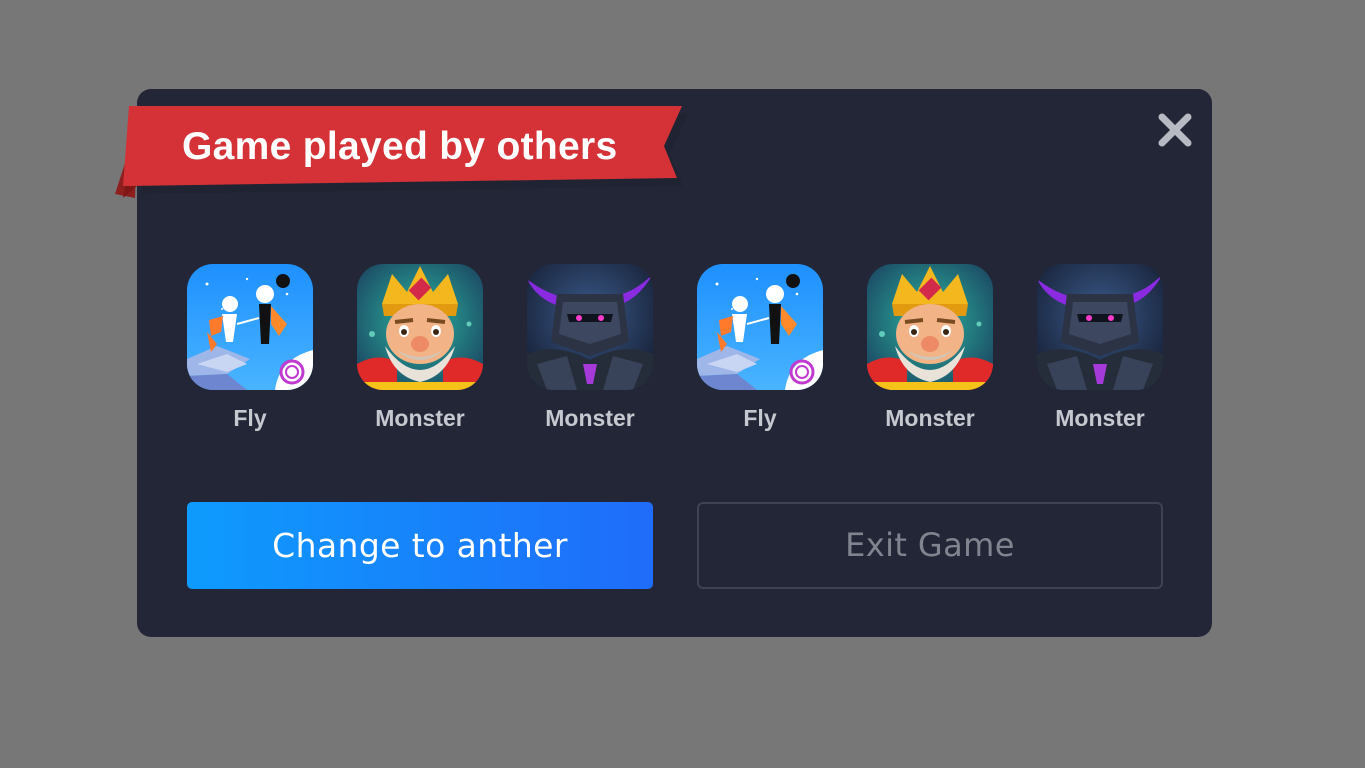 This screenshot has width=1365, height=768. I want to click on change-game-button: Change to anther, so click(420, 545).